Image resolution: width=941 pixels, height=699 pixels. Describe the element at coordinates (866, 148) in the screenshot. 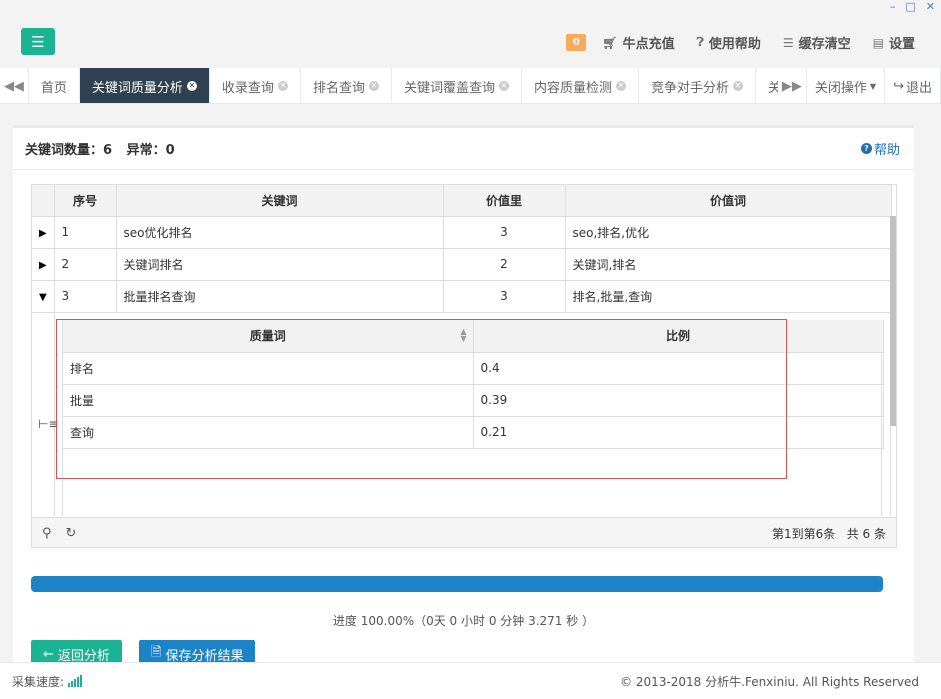

I see `help-circle-icon: ?` at that location.